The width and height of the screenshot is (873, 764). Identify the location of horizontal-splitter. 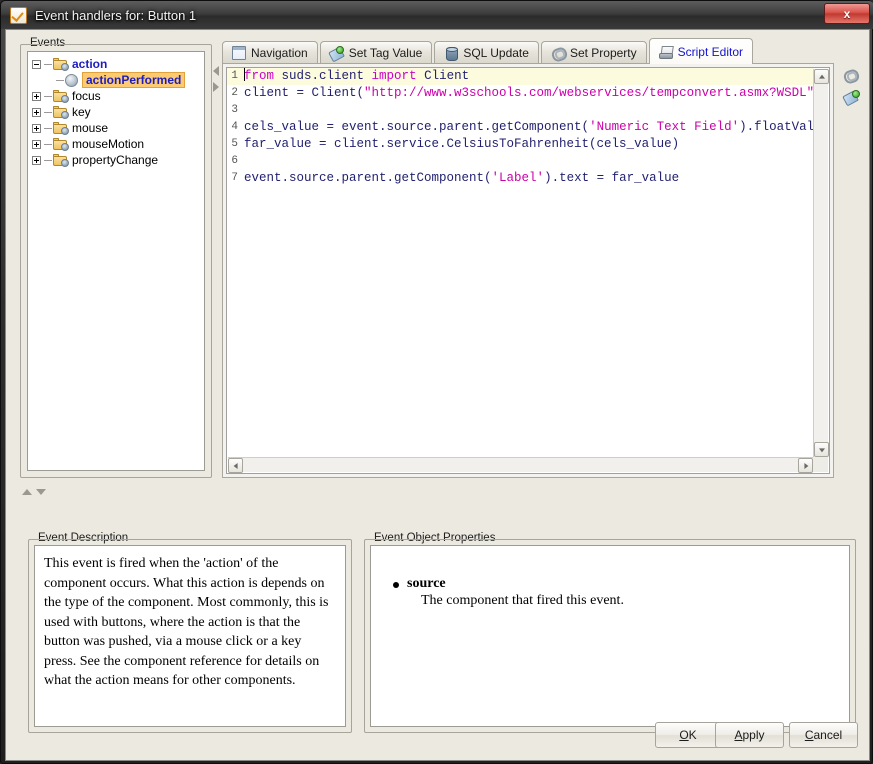
(141, 494).